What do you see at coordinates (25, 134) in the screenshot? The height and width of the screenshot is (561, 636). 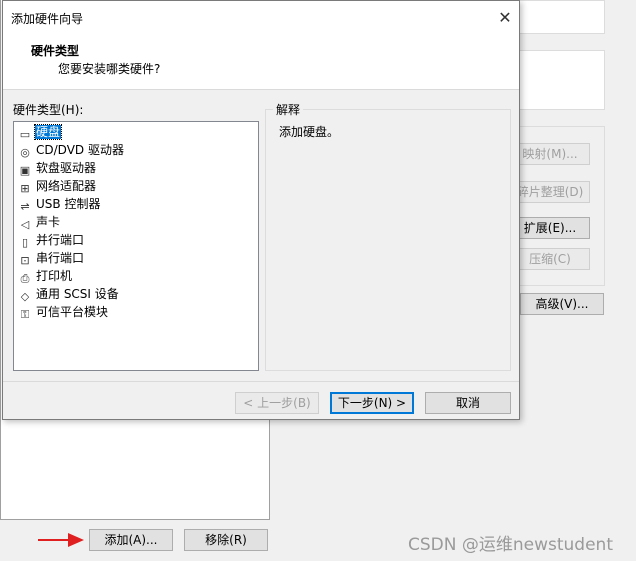 I see `hard-disk-icon: ▭` at bounding box center [25, 134].